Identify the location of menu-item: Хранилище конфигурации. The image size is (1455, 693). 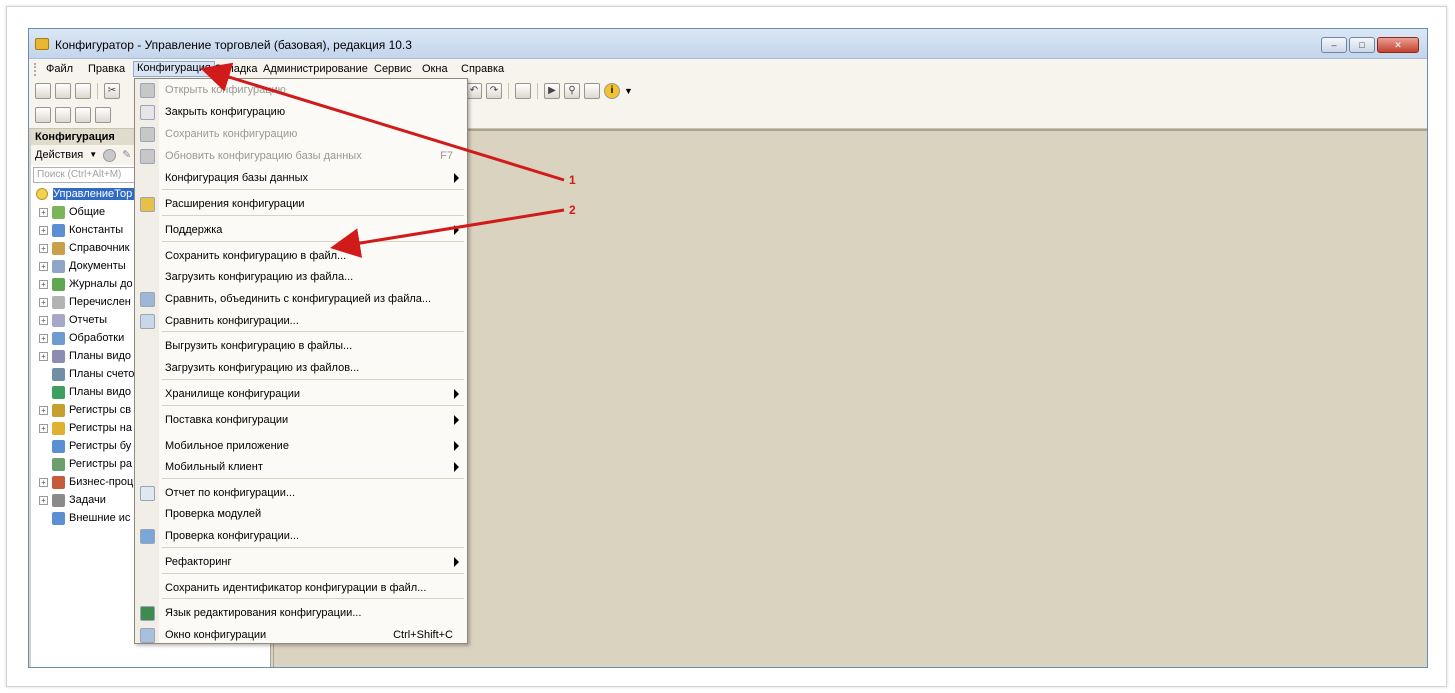
(301, 395).